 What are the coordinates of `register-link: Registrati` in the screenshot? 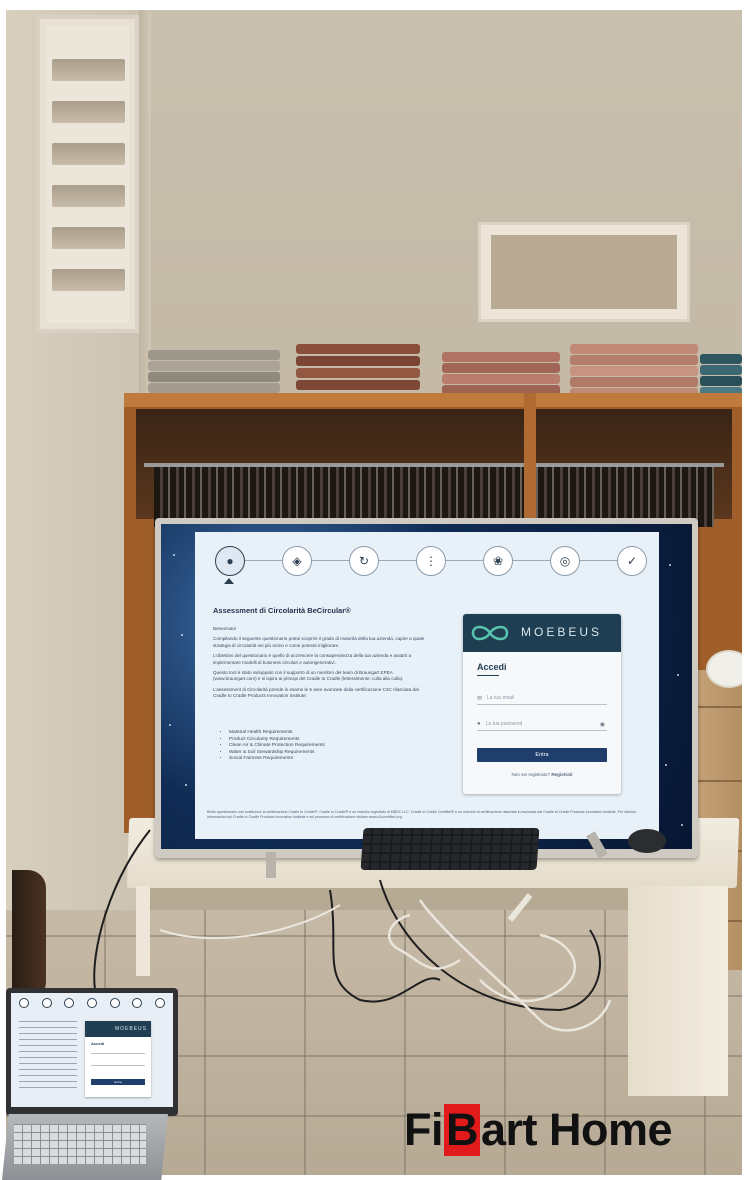 It's located at (561, 774).